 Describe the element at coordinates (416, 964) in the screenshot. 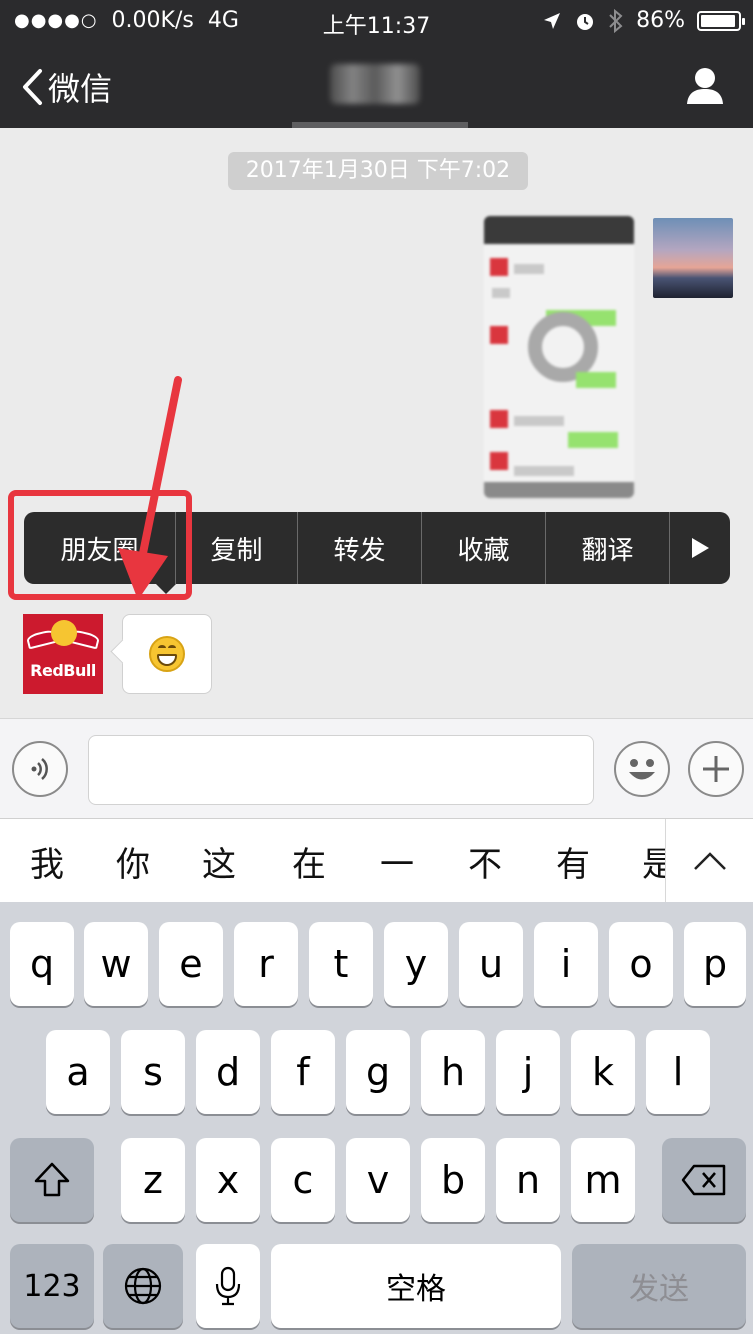

I see `key-y: y` at that location.